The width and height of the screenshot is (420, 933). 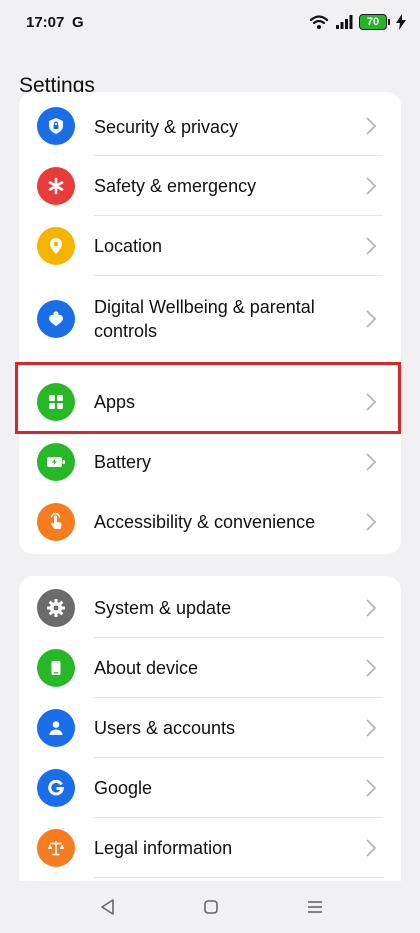 What do you see at coordinates (166, 127) in the screenshot?
I see `settings-item-label: Security & privacy` at bounding box center [166, 127].